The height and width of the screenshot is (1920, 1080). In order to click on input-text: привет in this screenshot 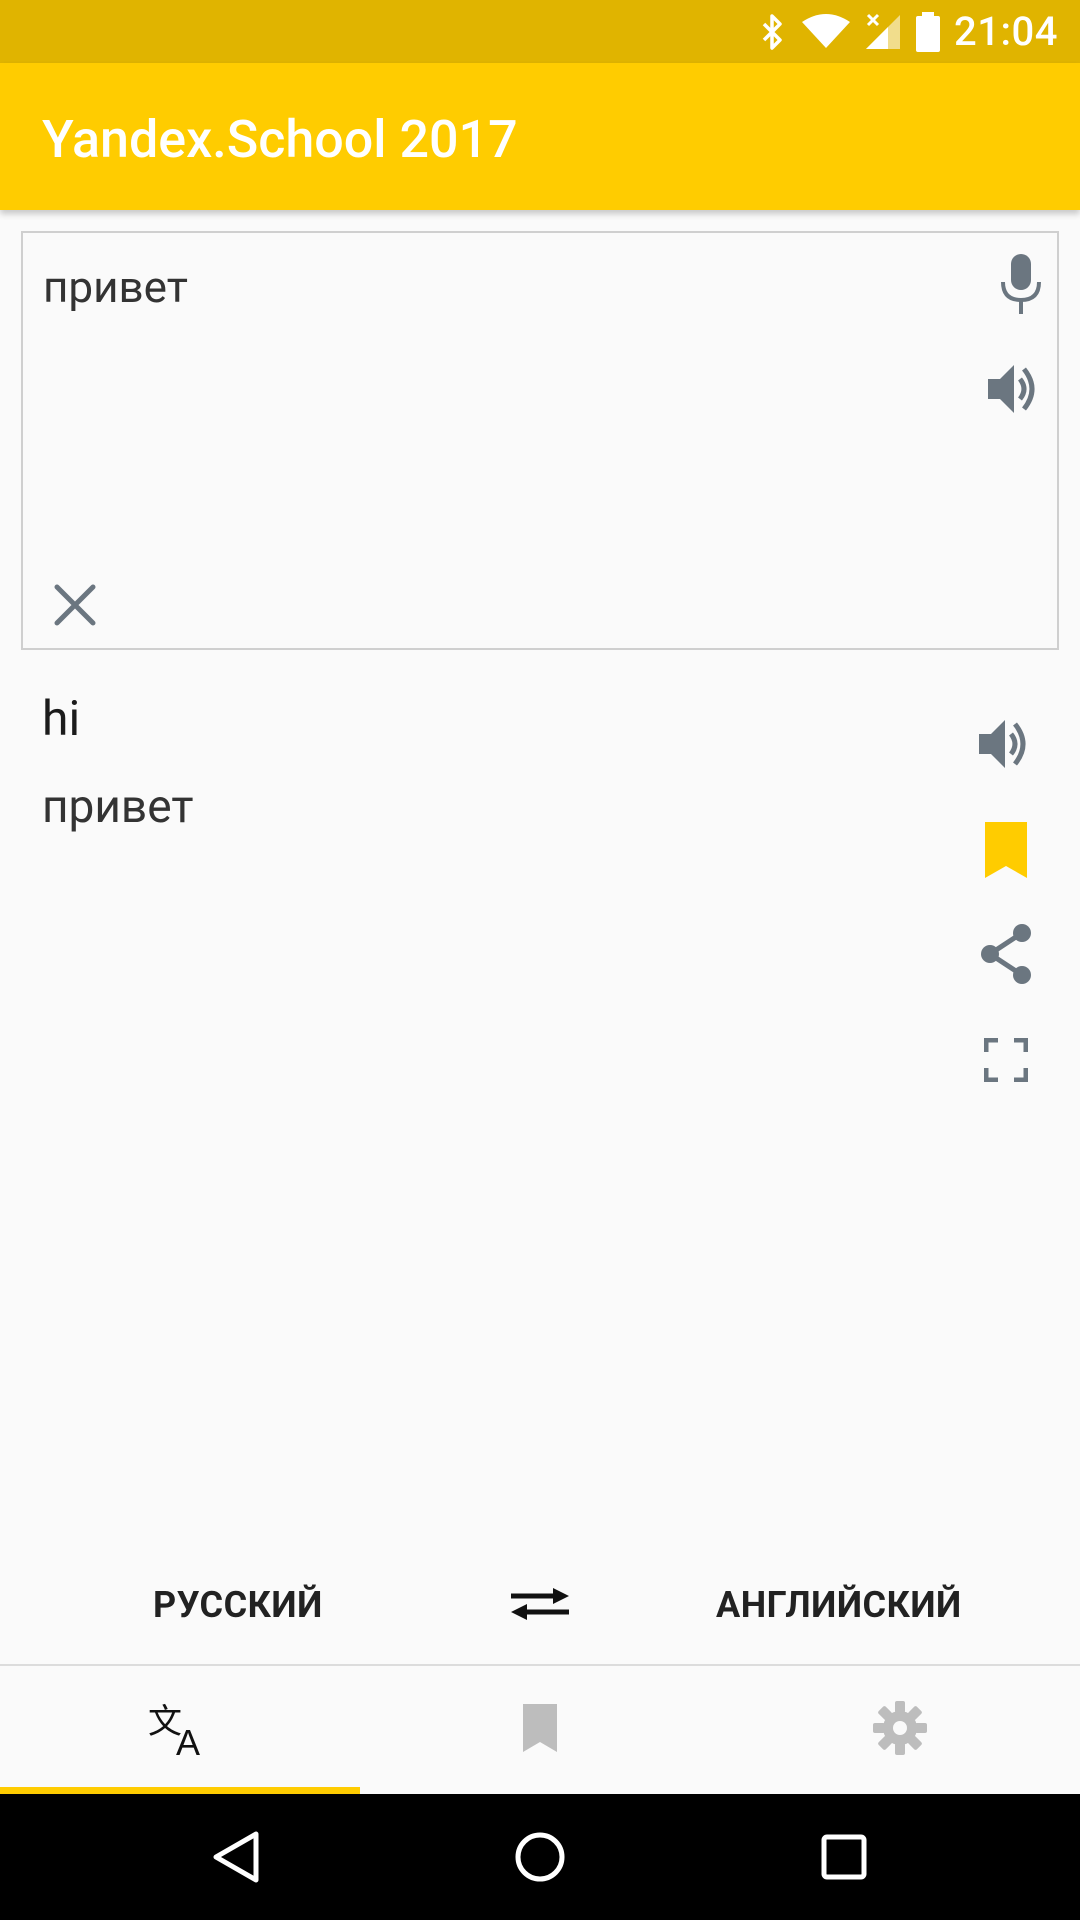, I will do `click(115, 287)`.